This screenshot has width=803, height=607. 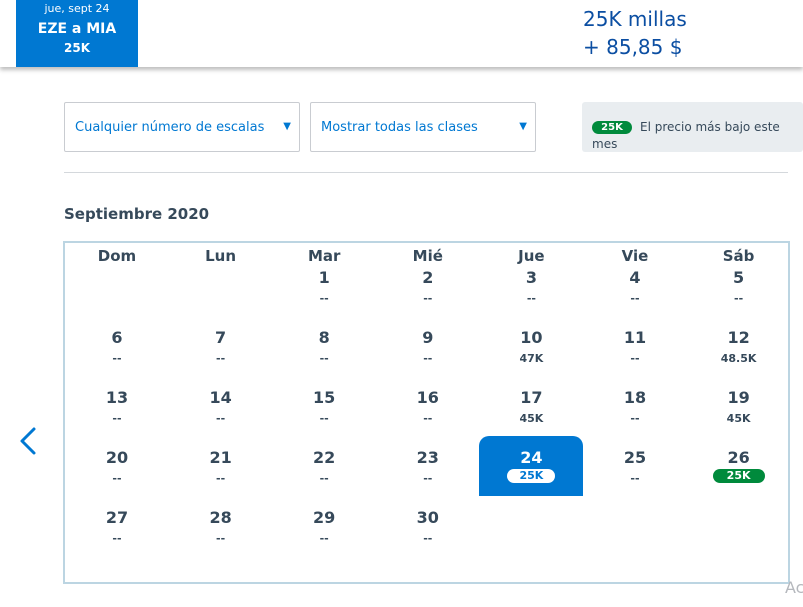 I want to click on day-number: 17, so click(x=531, y=397).